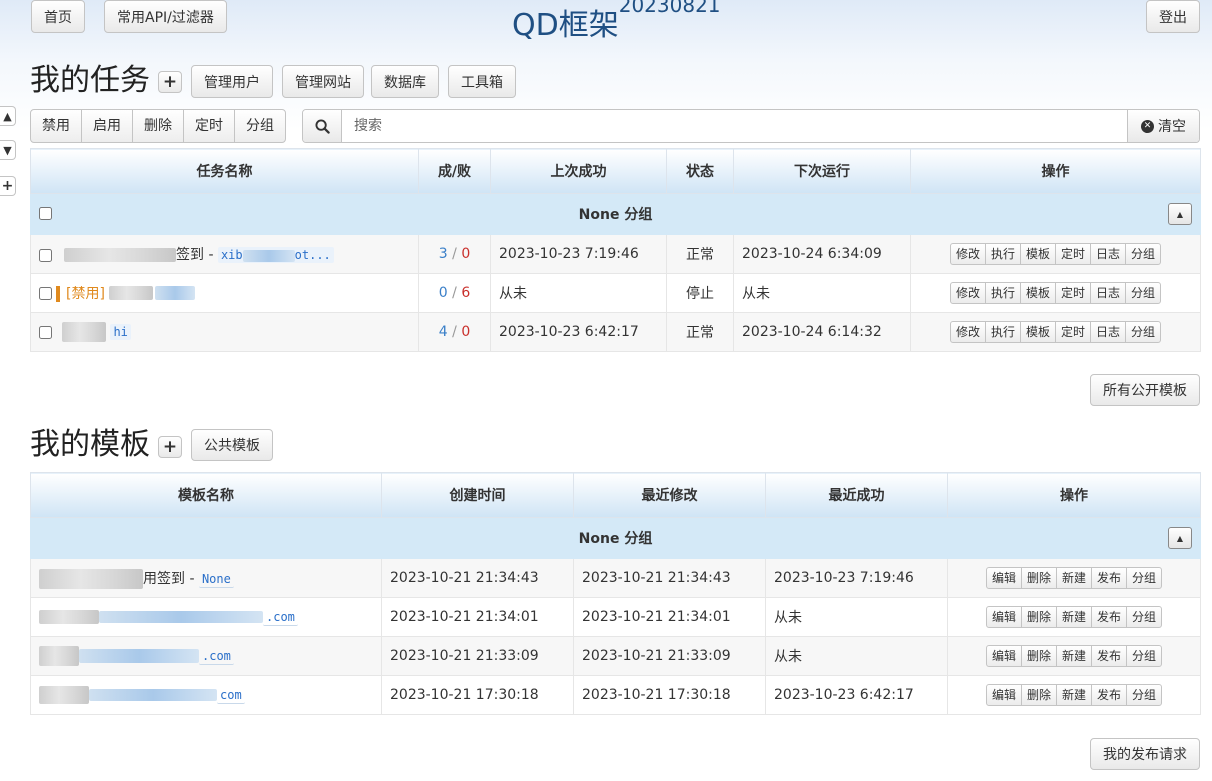  What do you see at coordinates (56, 126) in the screenshot?
I see `disable-button: 禁用` at bounding box center [56, 126].